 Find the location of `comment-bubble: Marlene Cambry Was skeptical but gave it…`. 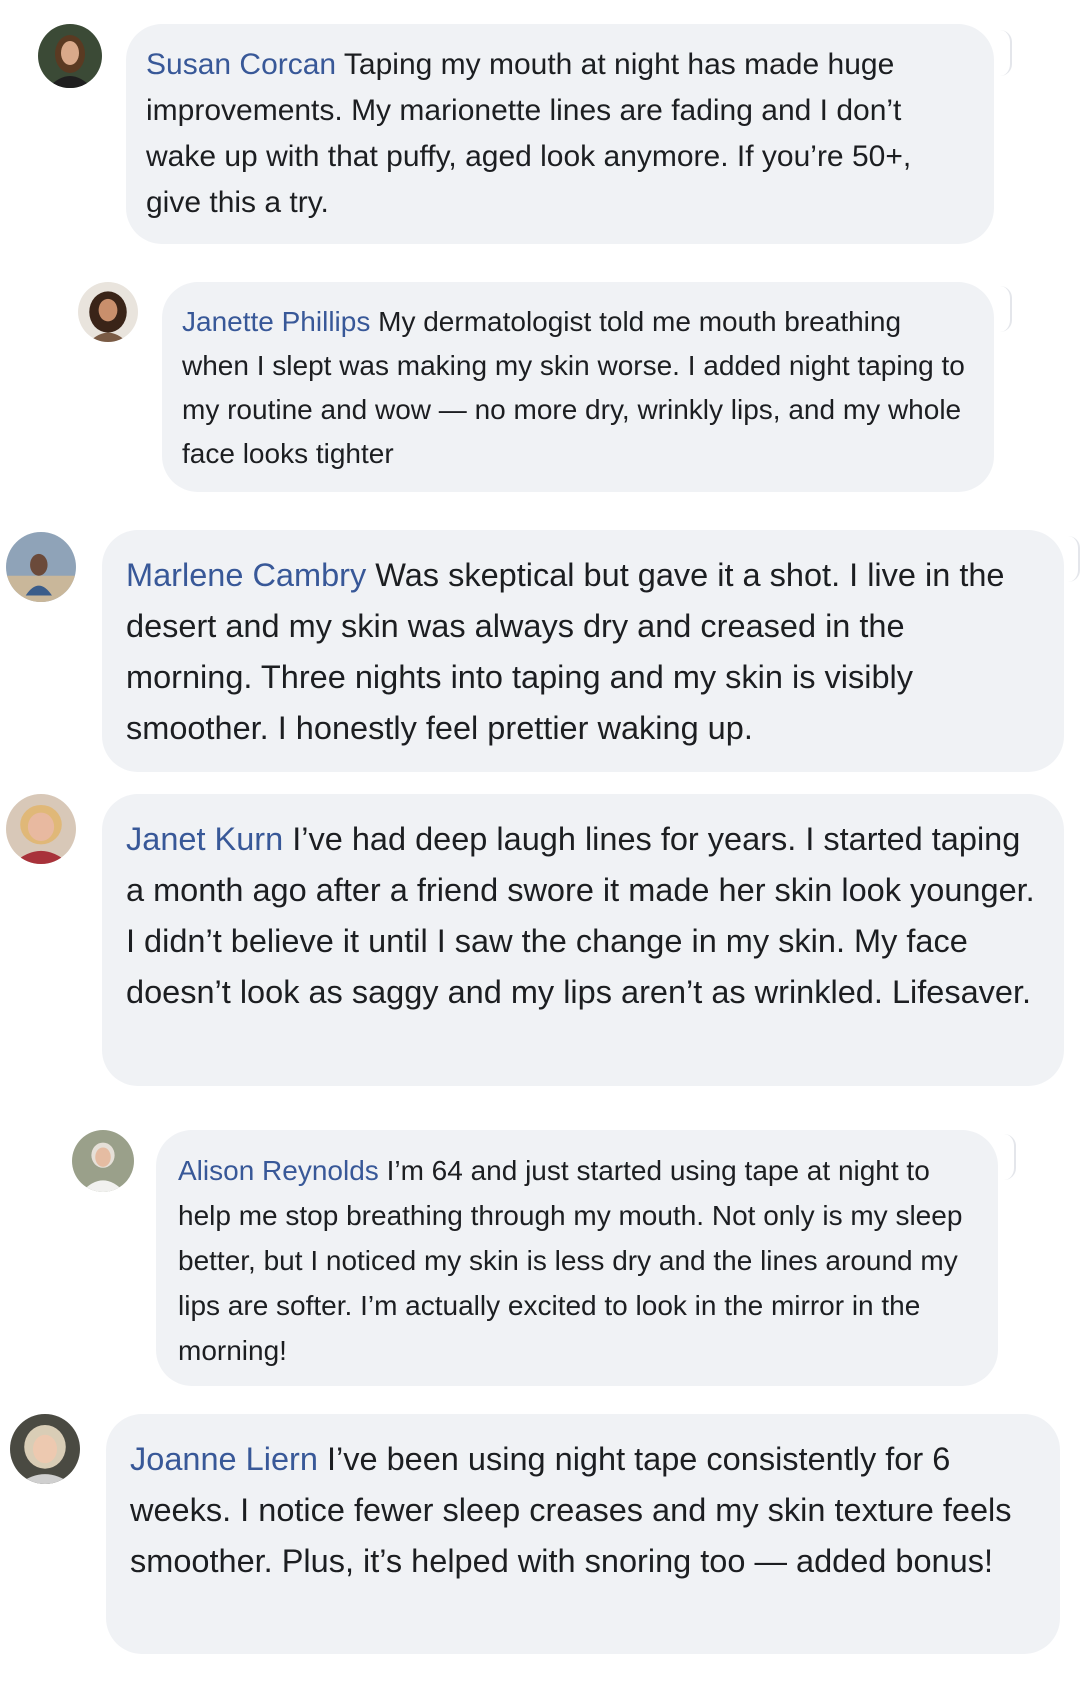

comment-bubble: Marlene Cambry Was skeptical but gave it… is located at coordinates (583, 651).